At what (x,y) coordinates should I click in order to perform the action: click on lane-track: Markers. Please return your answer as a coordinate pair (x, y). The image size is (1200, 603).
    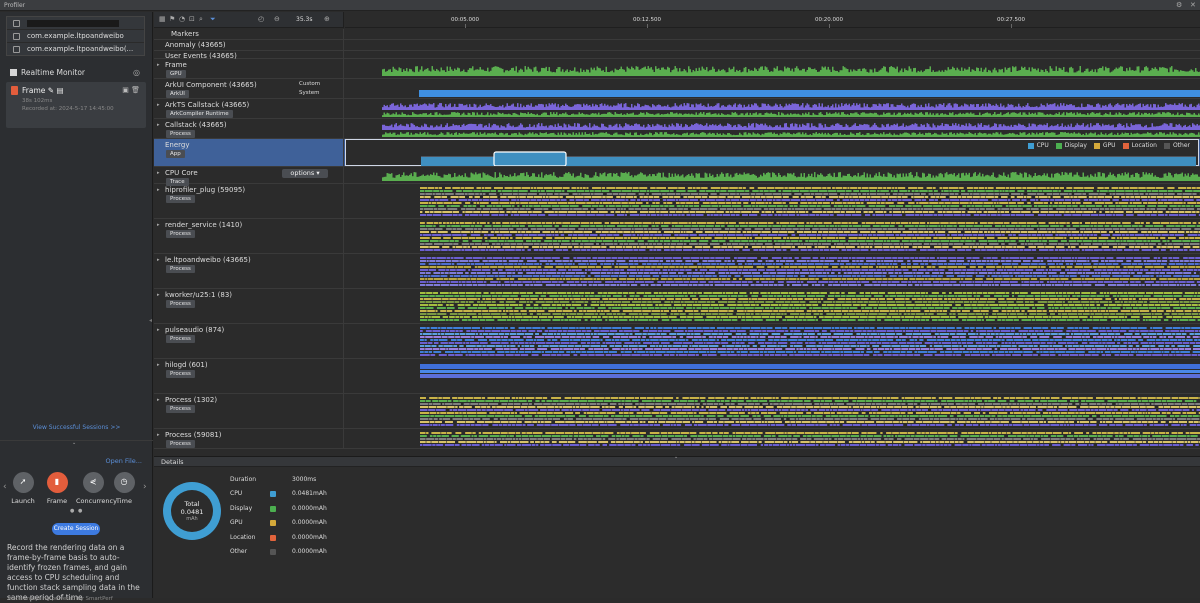
    Looking at the image, I should click on (677, 34).